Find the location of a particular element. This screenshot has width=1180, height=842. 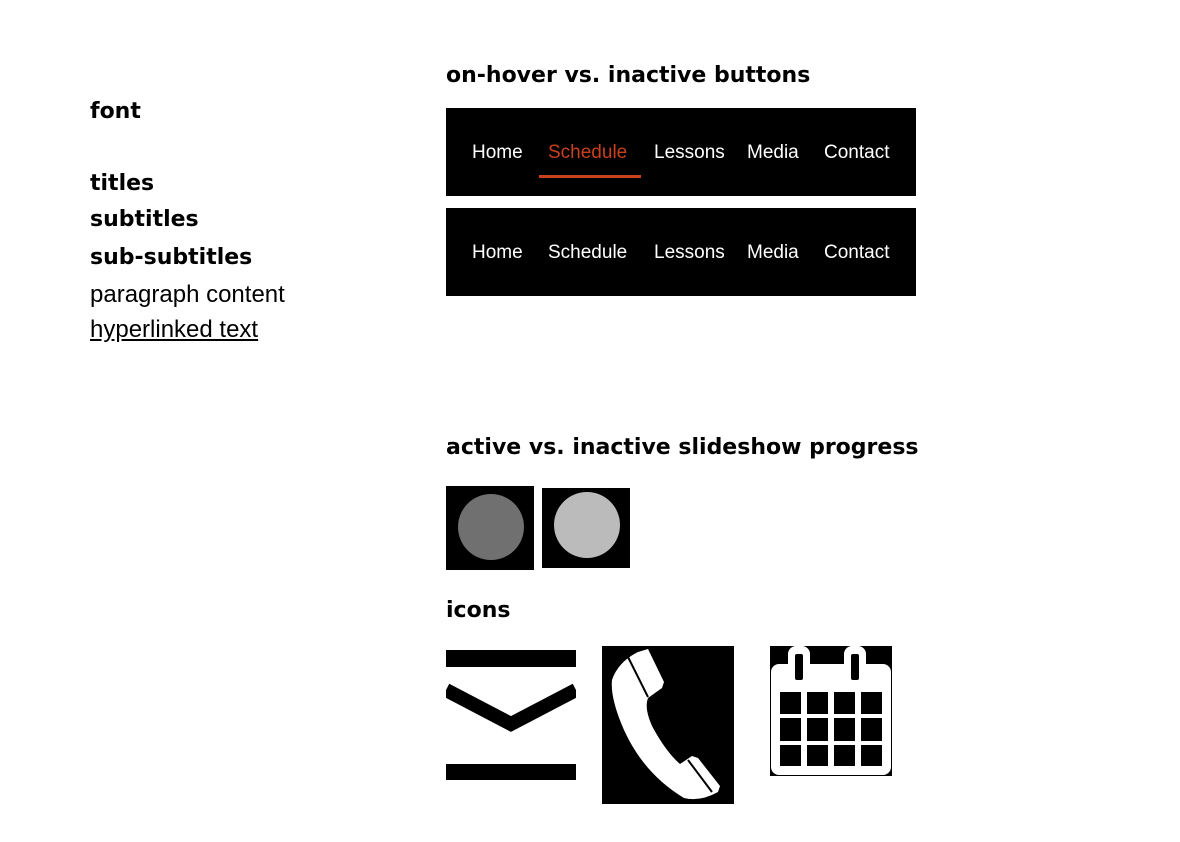

calendar-icon is located at coordinates (831, 711).